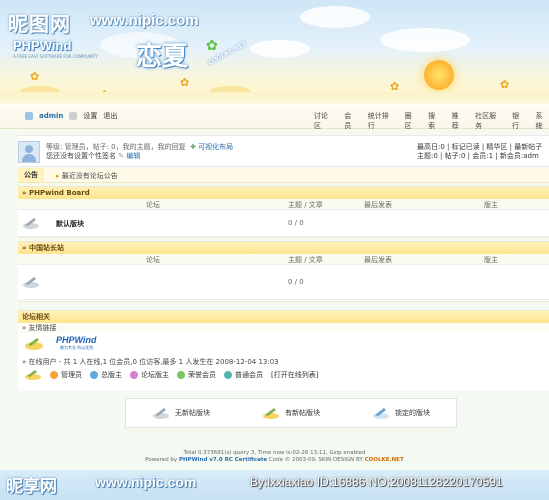  What do you see at coordinates (77, 347) in the screenshot?
I see `partner-tagline: 做为专业 所以优秀` at bounding box center [77, 347].